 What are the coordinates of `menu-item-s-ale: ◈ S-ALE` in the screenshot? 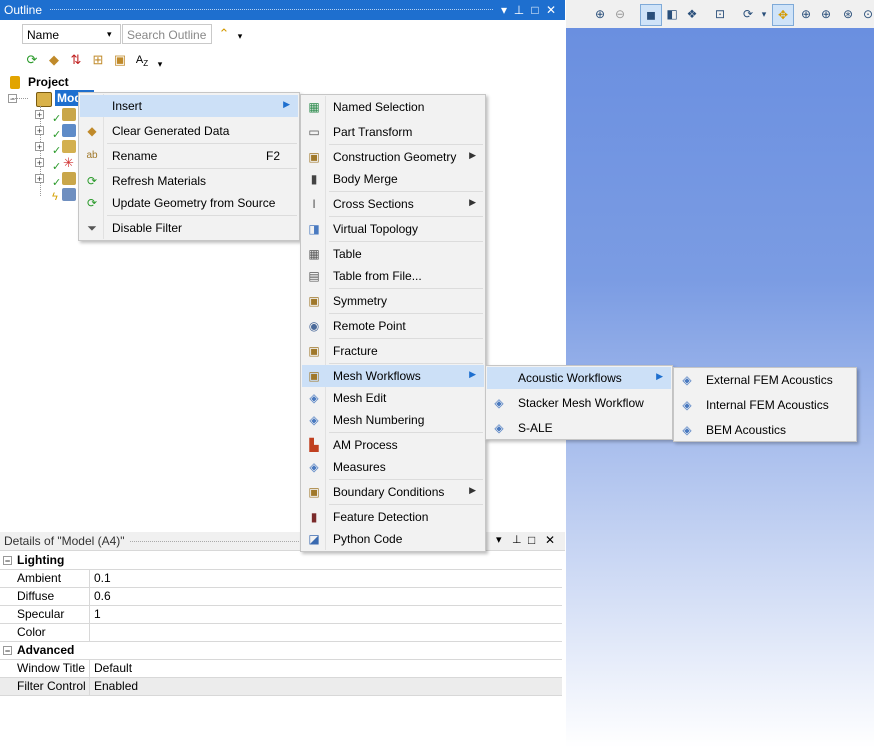 It's located at (579, 428).